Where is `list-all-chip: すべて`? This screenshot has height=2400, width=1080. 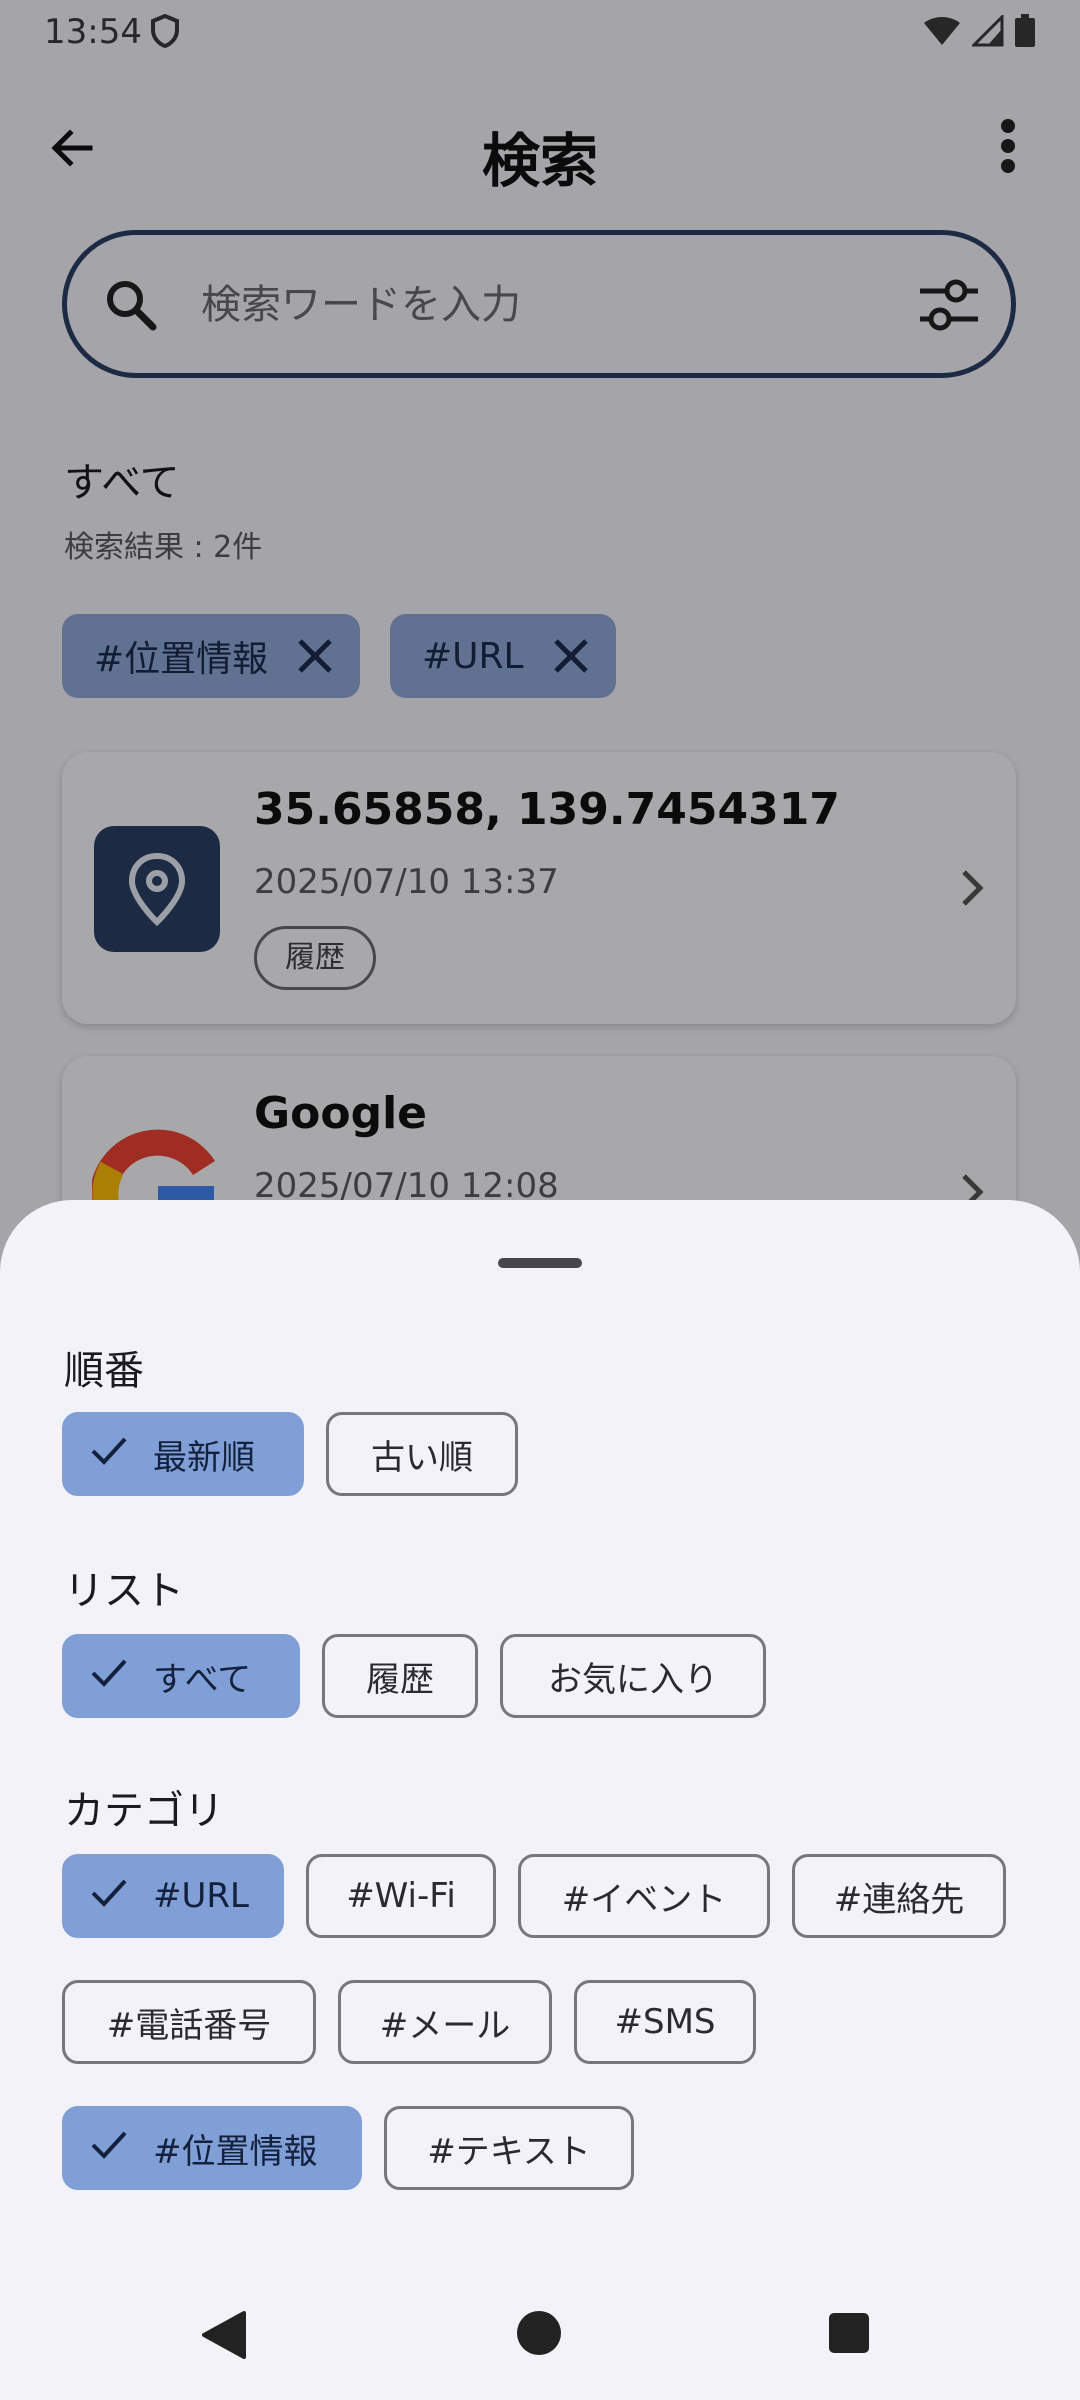
list-all-chip: すべて is located at coordinates (181, 1676).